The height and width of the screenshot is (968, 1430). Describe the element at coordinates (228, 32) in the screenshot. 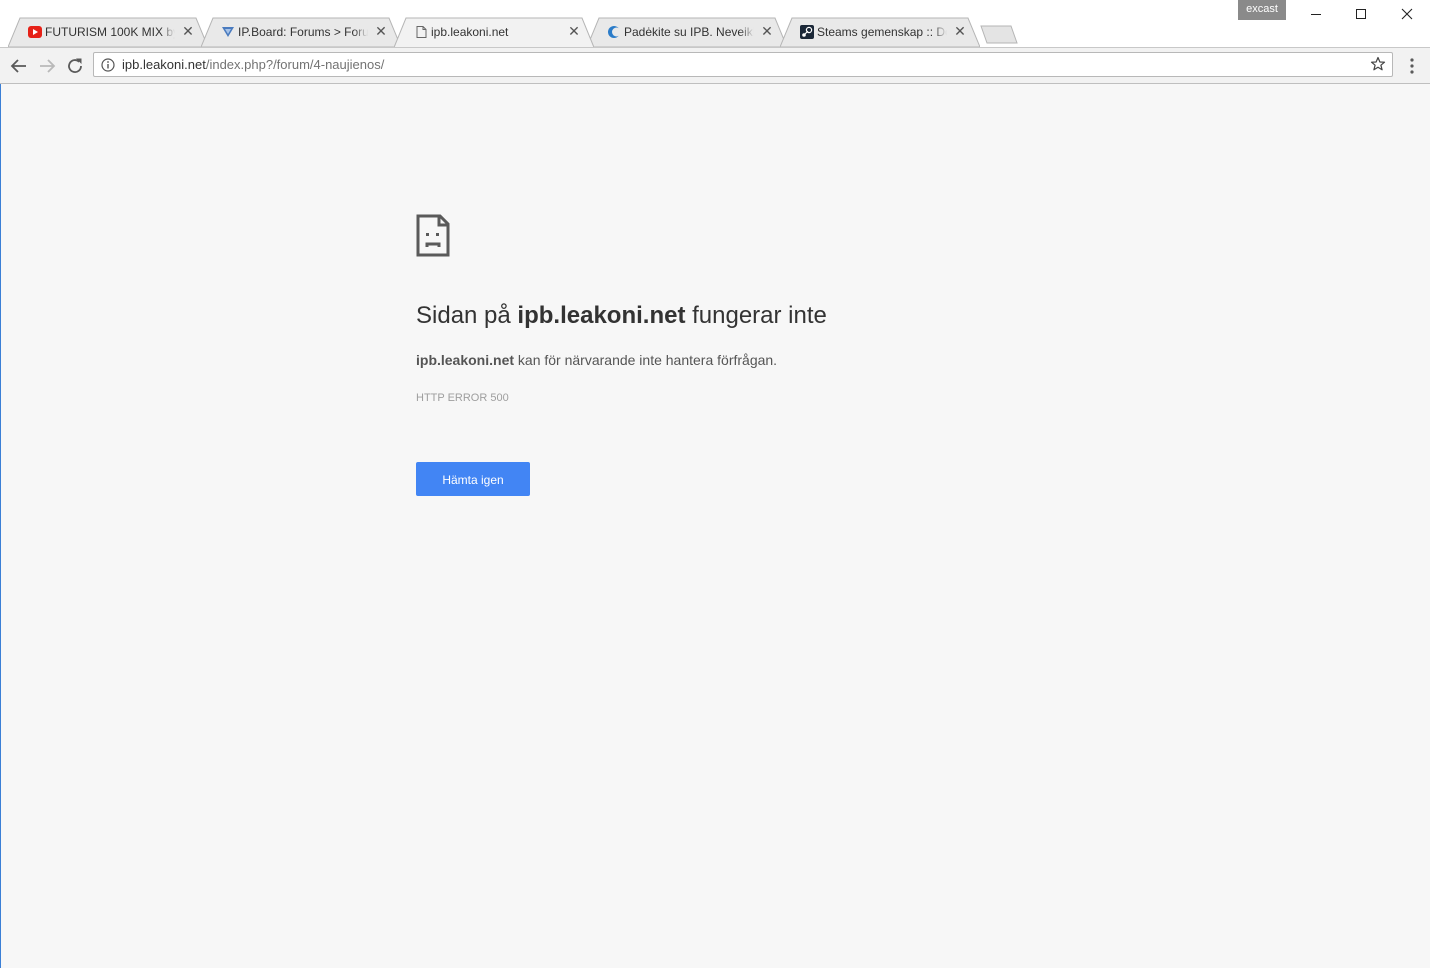

I see `ipboard-icon` at that location.